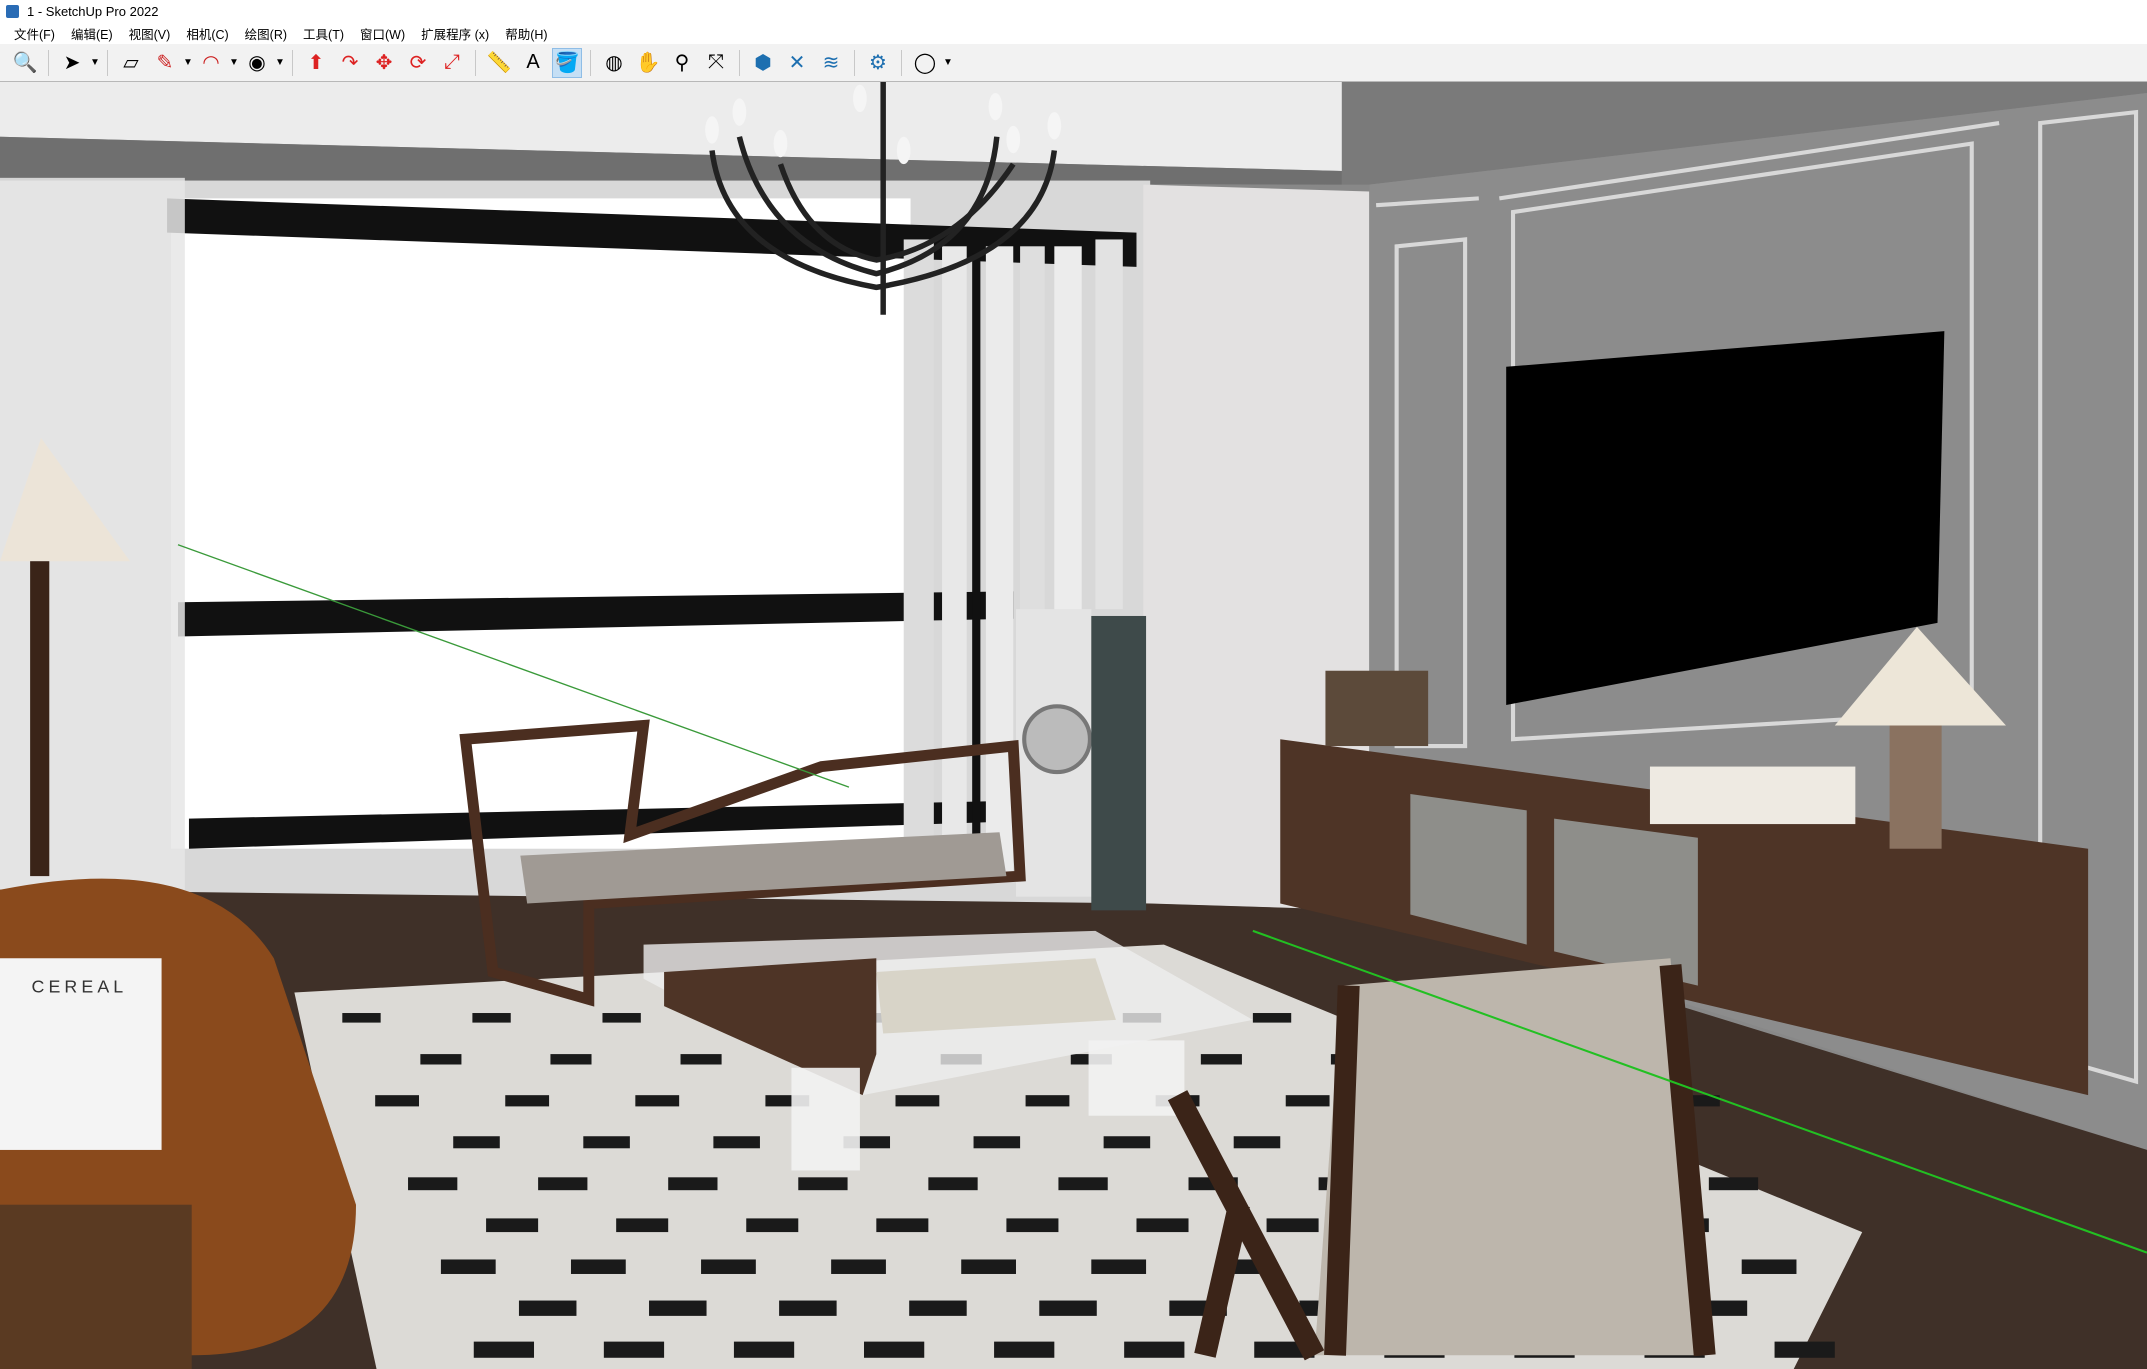 The width and height of the screenshot is (2147, 1369). I want to click on text-tool-icon: A, so click(533, 63).